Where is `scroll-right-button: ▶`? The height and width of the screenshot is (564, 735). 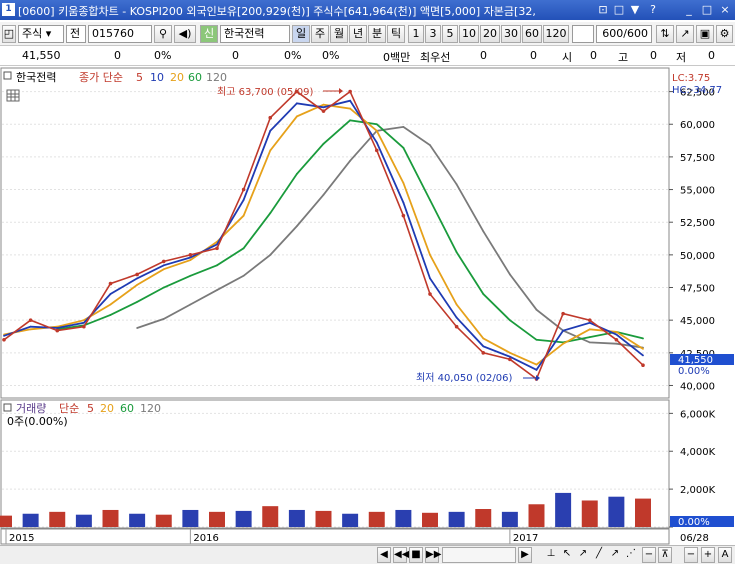
scroll-right-button: ▶ is located at coordinates (525, 555).